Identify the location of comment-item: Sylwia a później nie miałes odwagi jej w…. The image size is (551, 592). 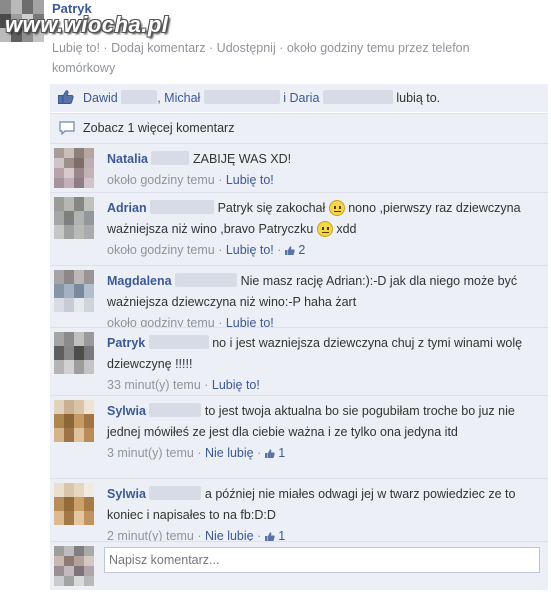
(299, 510).